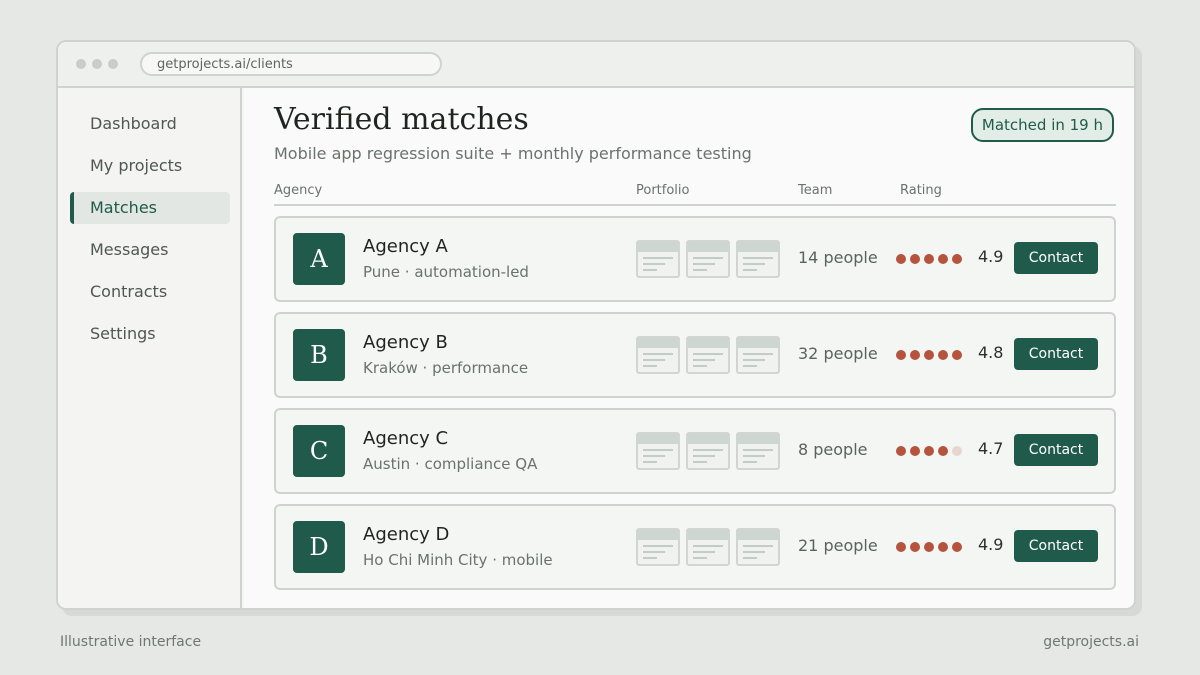  I want to click on agency-location-specialty: Ho Chi Minh City · mobile, so click(458, 560).